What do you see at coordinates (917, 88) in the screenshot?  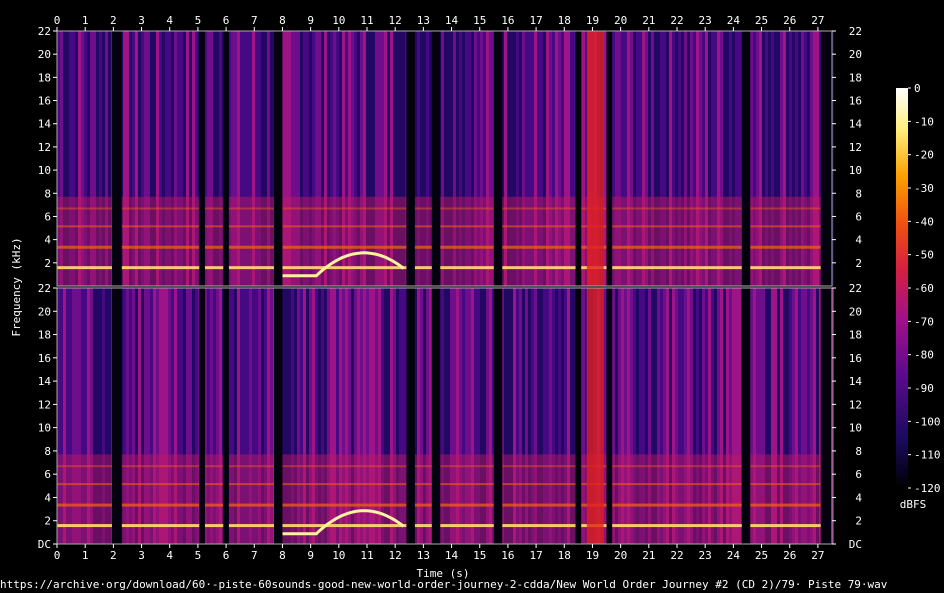 I see `colorbar-tick-label: 0` at bounding box center [917, 88].